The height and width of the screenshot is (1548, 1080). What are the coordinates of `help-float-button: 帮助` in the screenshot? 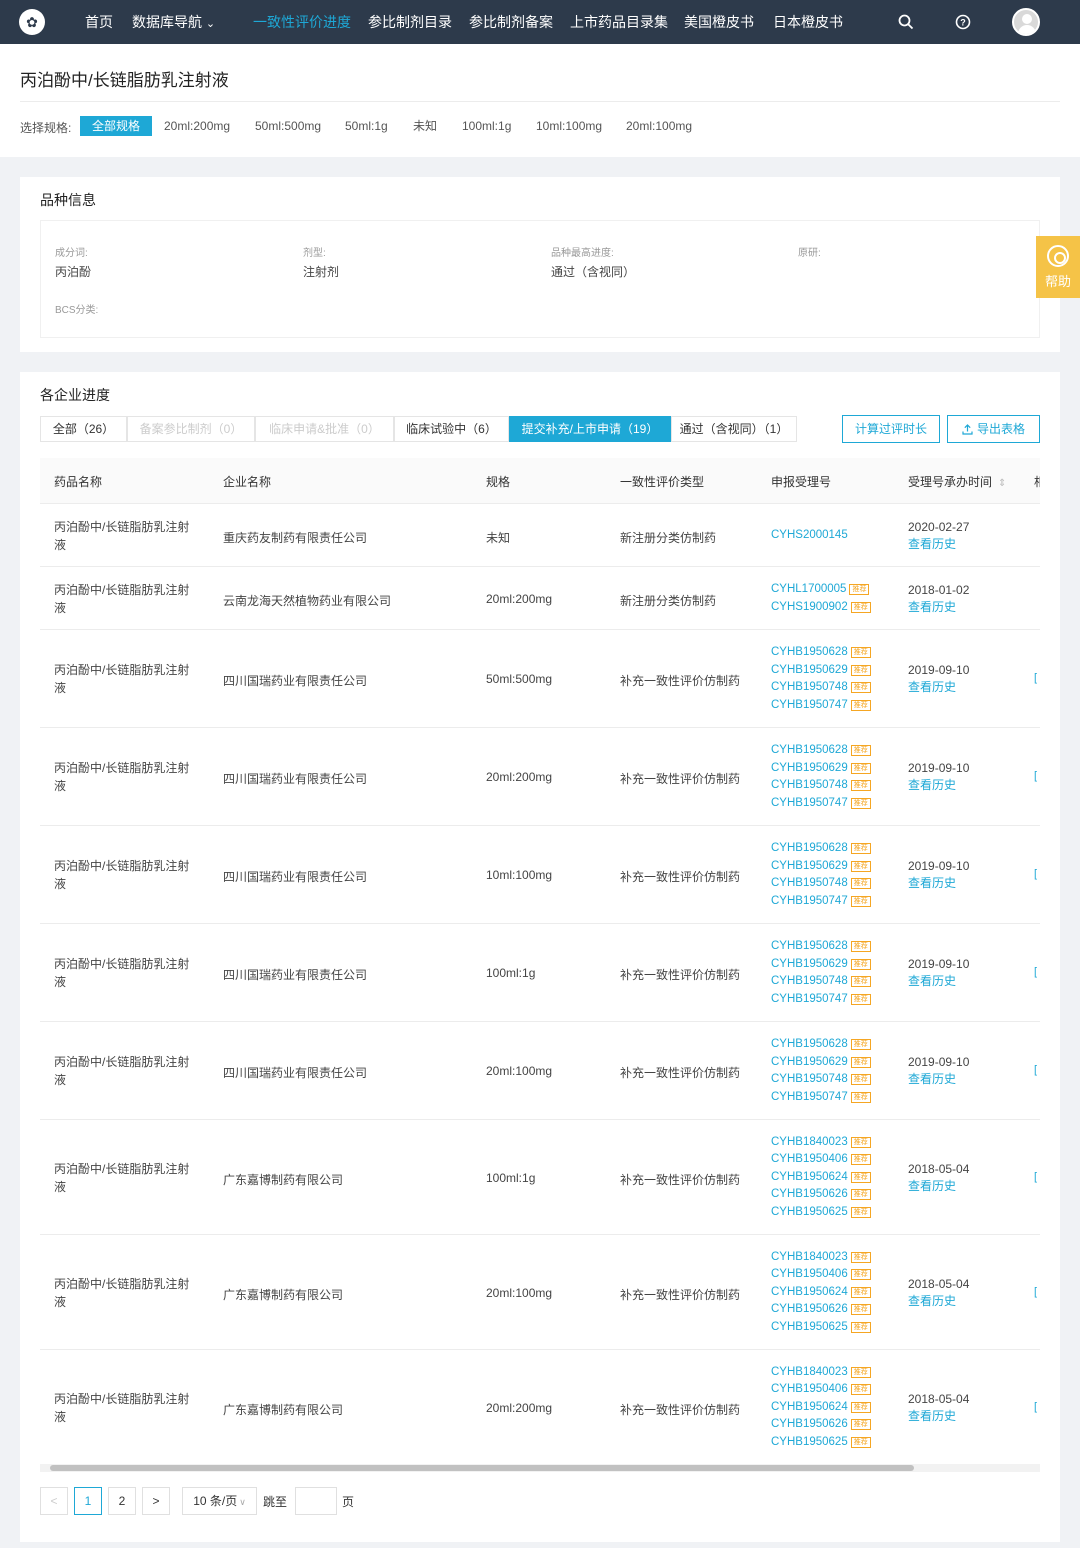 It's located at (1058, 267).